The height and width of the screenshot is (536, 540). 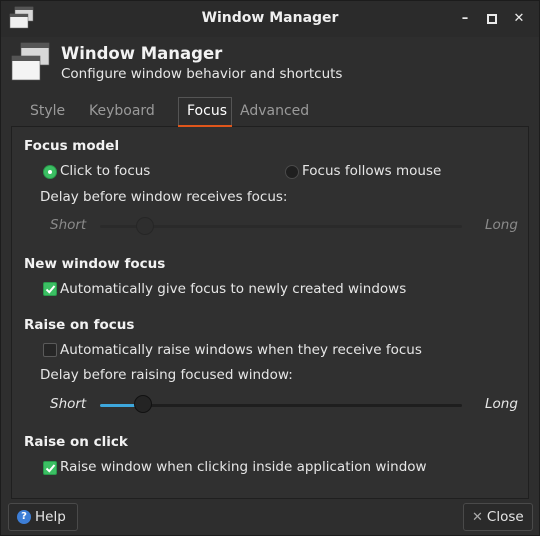 What do you see at coordinates (477, 517) in the screenshot?
I see `close-icon: ✕` at bounding box center [477, 517].